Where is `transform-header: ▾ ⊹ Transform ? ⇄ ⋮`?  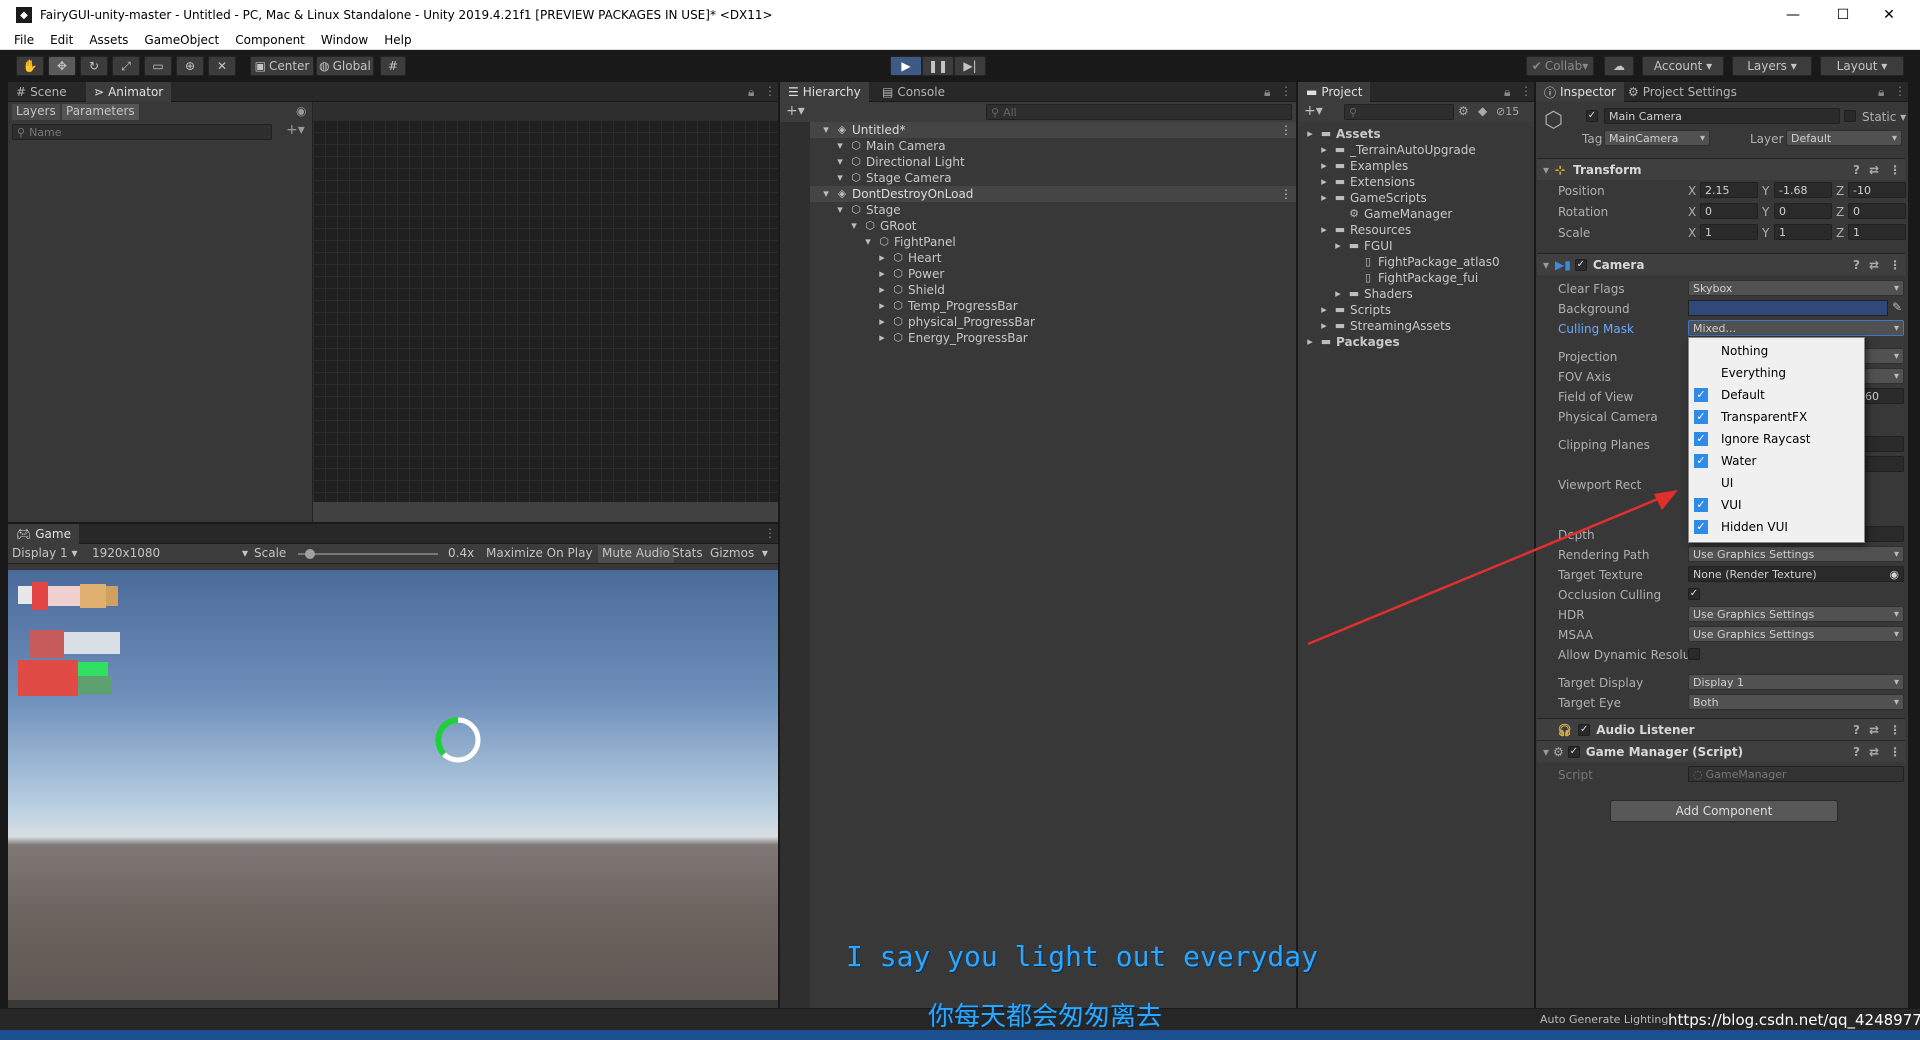 transform-header: ▾ ⊹ Transform ? ⇄ ⋮ is located at coordinates (1721, 169).